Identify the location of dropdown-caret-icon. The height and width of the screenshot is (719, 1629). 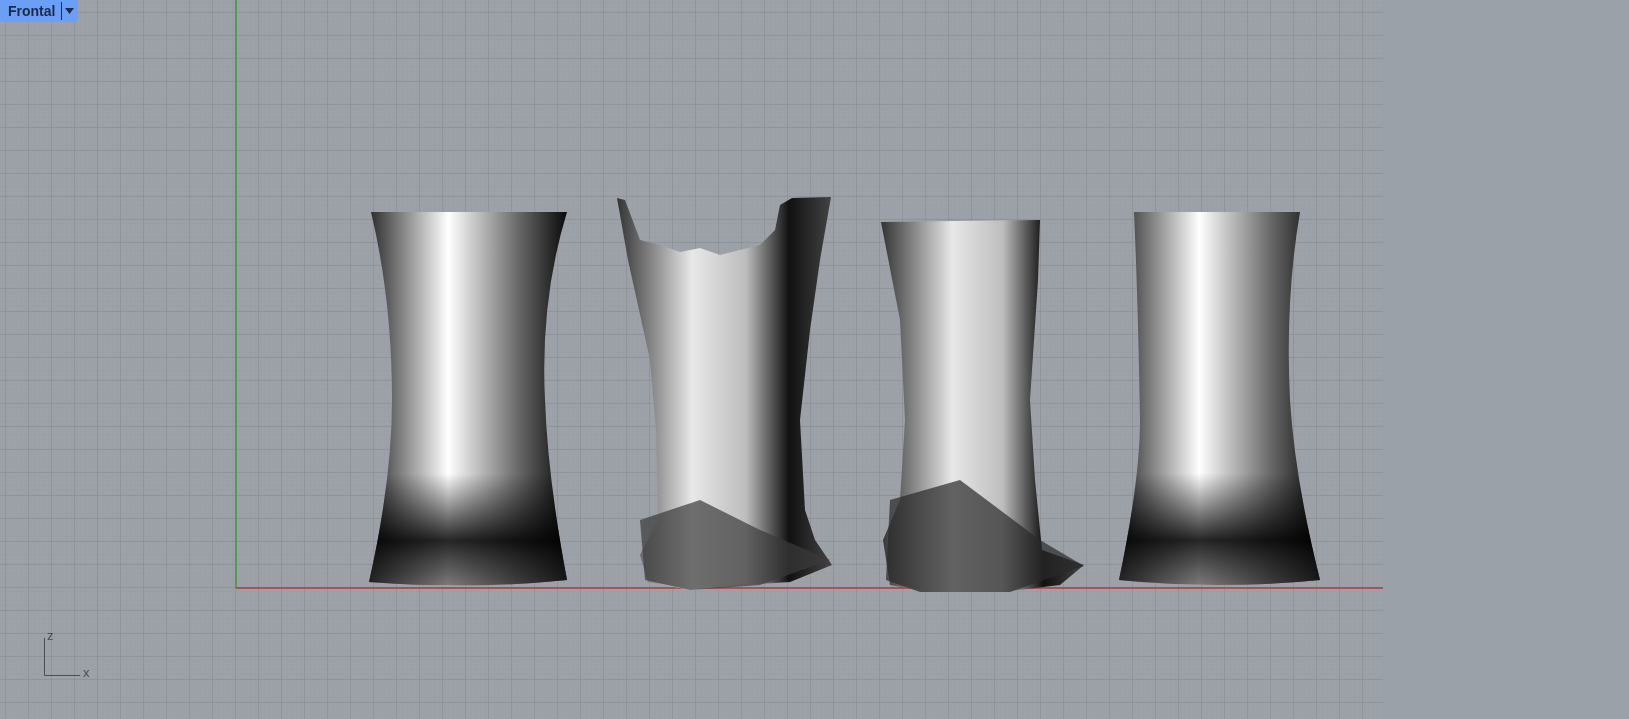
(68, 11).